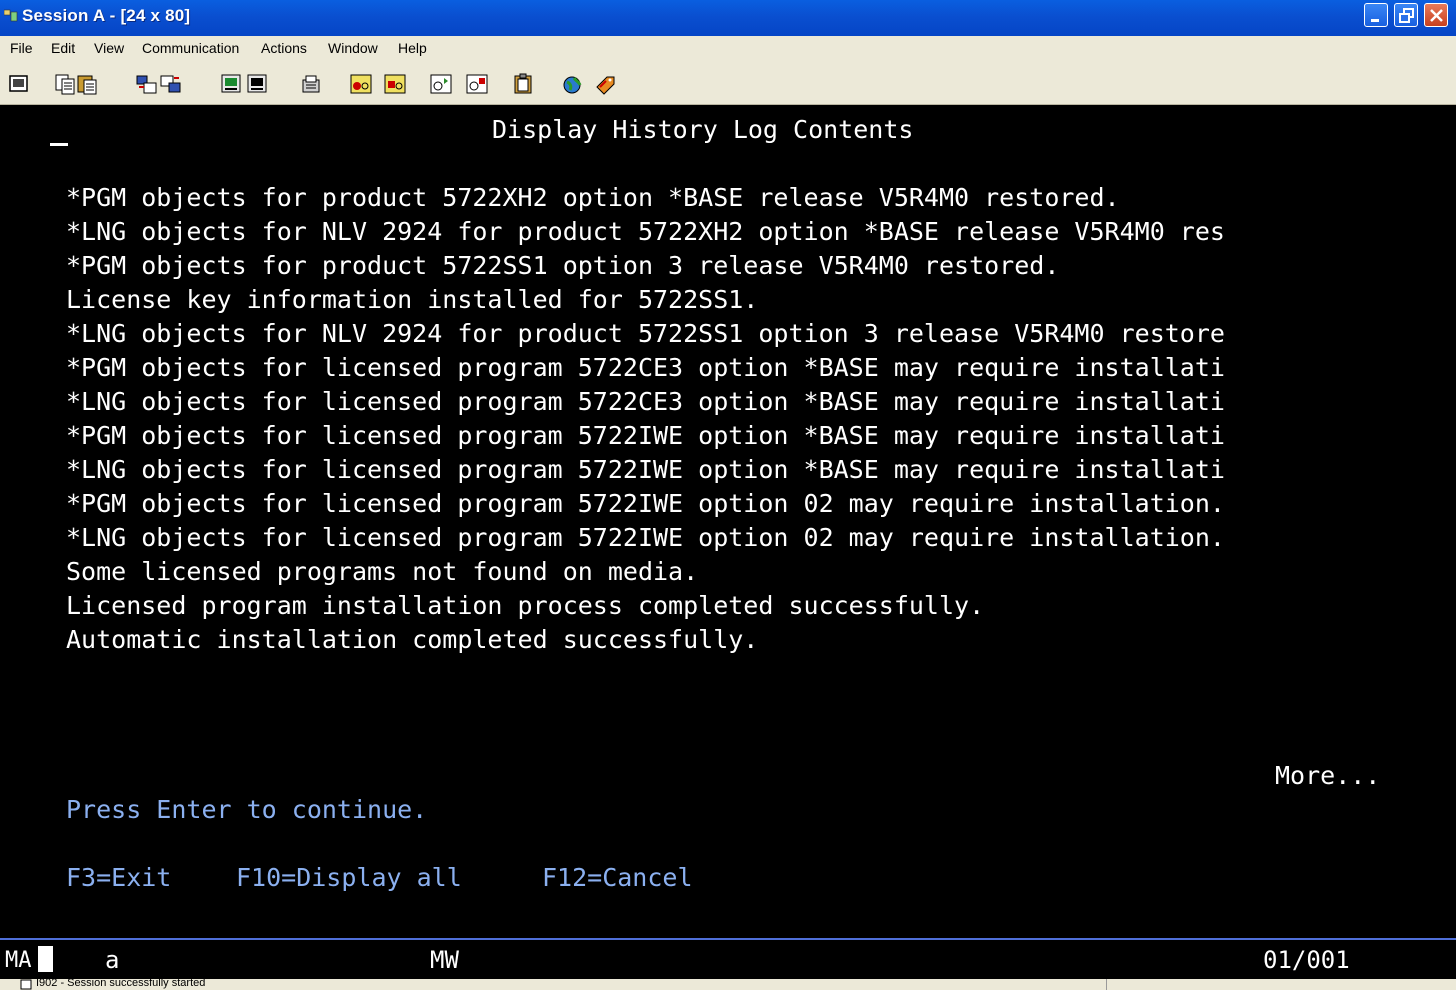 This screenshot has height=990, width=1456. I want to click on oia-input-block, so click(45, 959).